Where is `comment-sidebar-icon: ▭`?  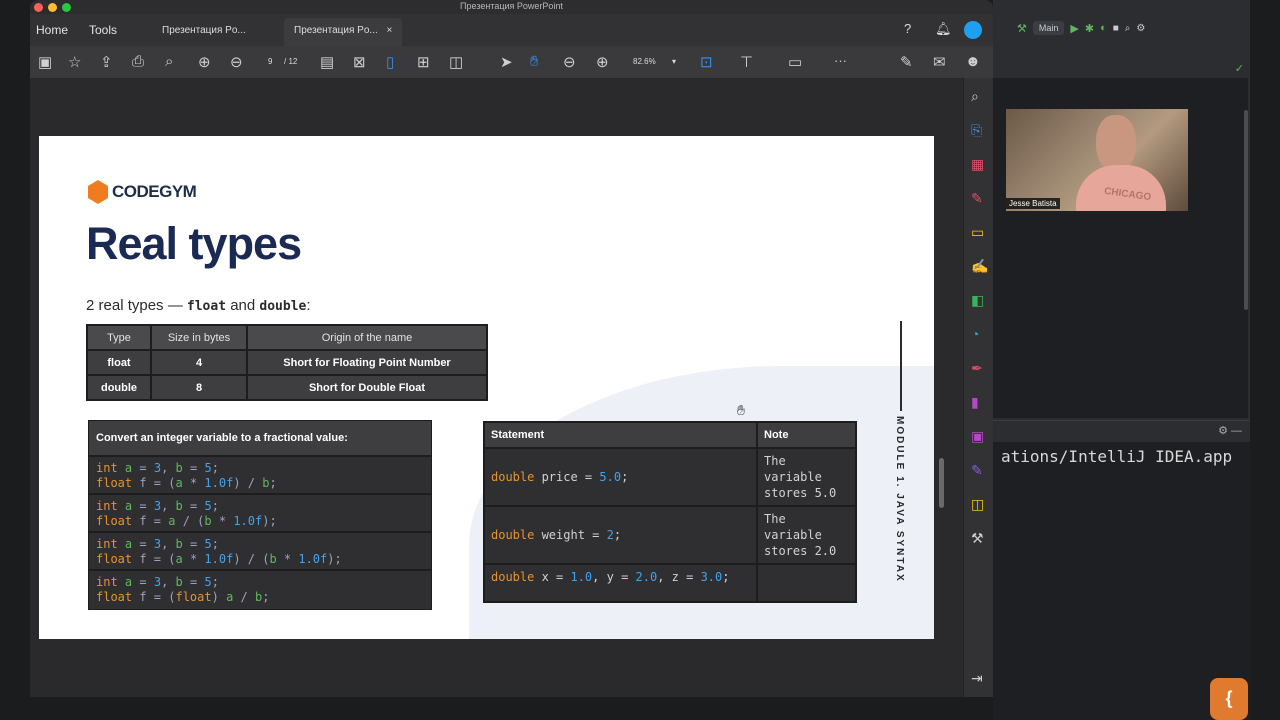
comment-sidebar-icon: ▭ is located at coordinates (977, 232).